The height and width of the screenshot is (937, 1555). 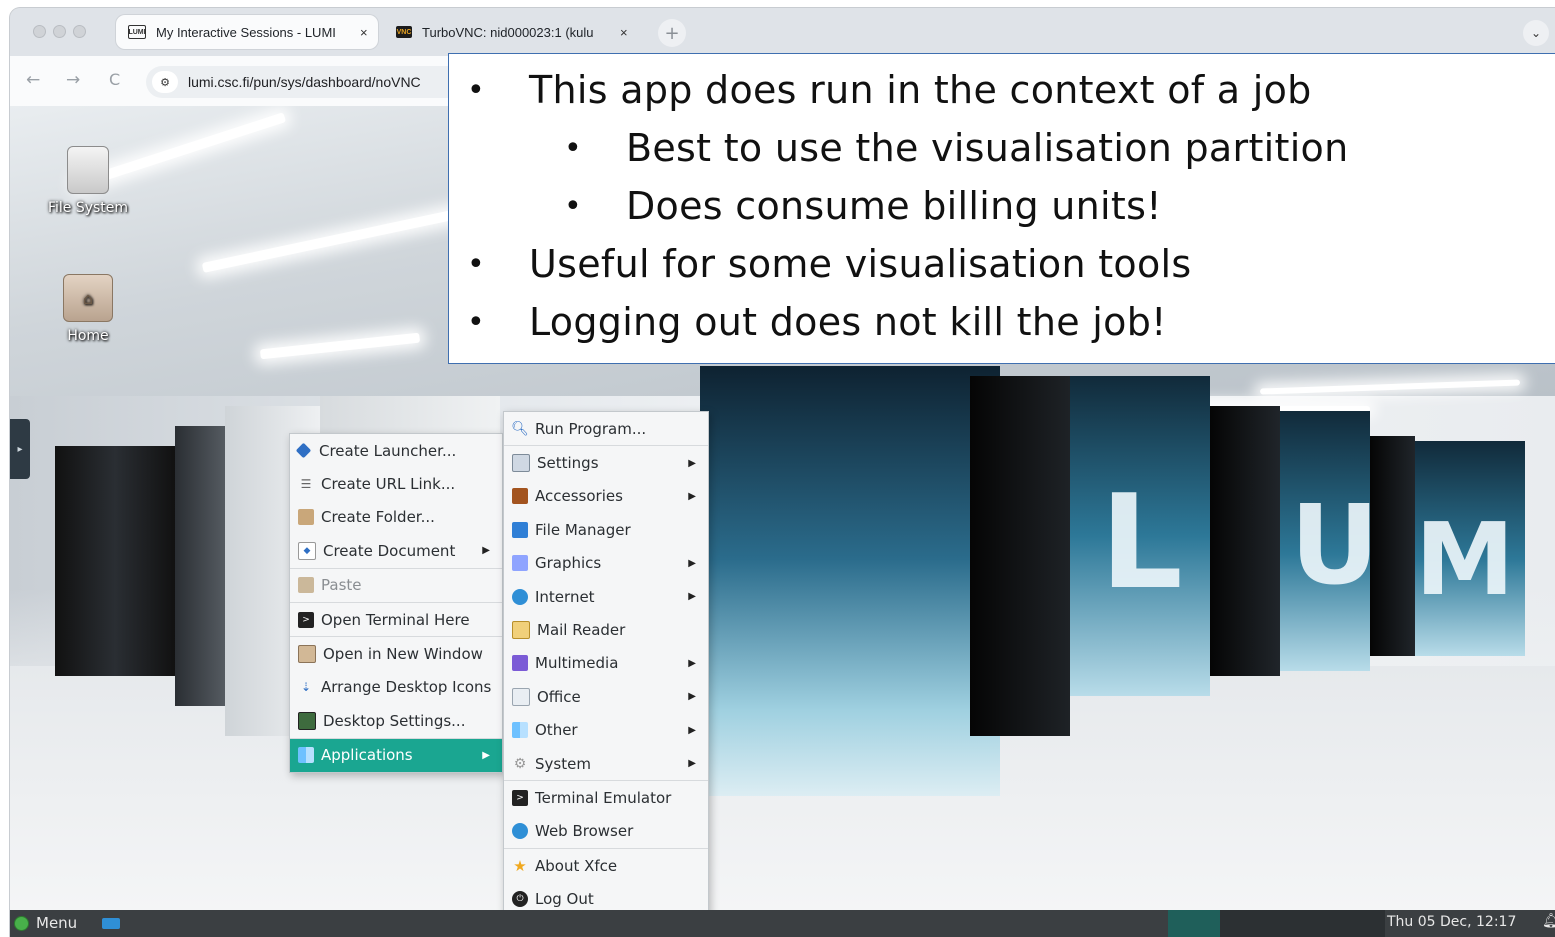 I want to click on menu-item-label: Web Browser, so click(x=584, y=831).